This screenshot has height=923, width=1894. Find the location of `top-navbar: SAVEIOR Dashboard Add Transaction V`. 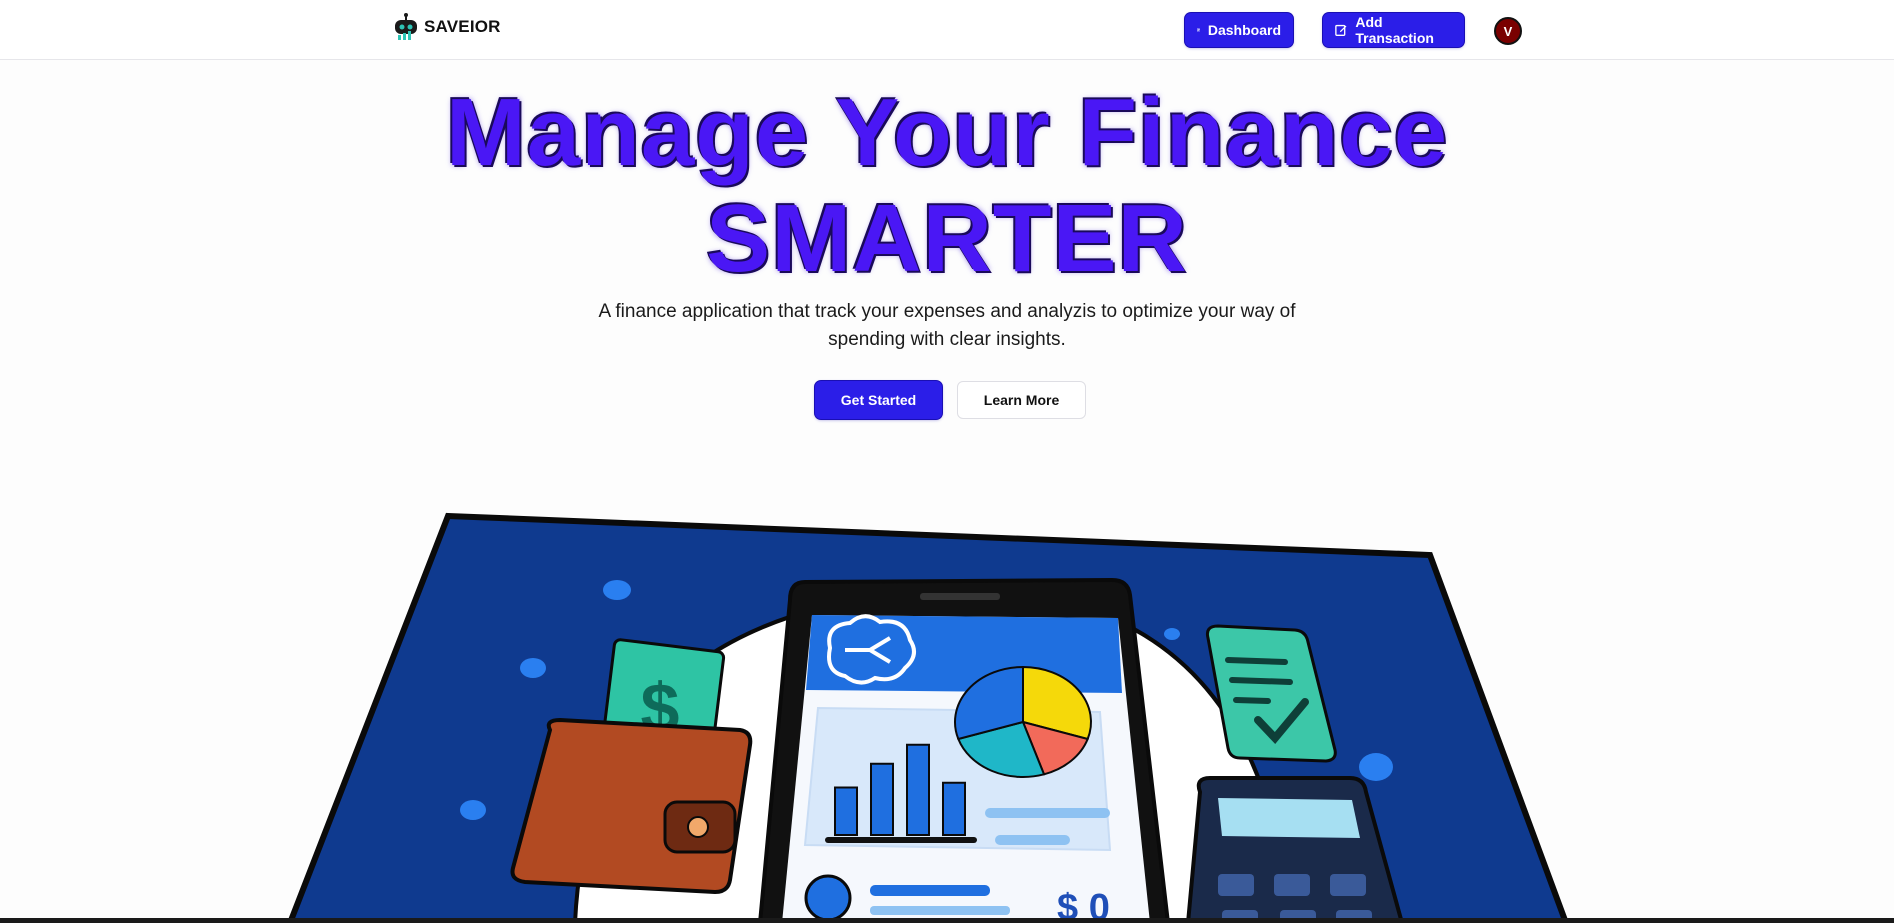

top-navbar: SAVEIOR Dashboard Add Transaction V is located at coordinates (947, 30).